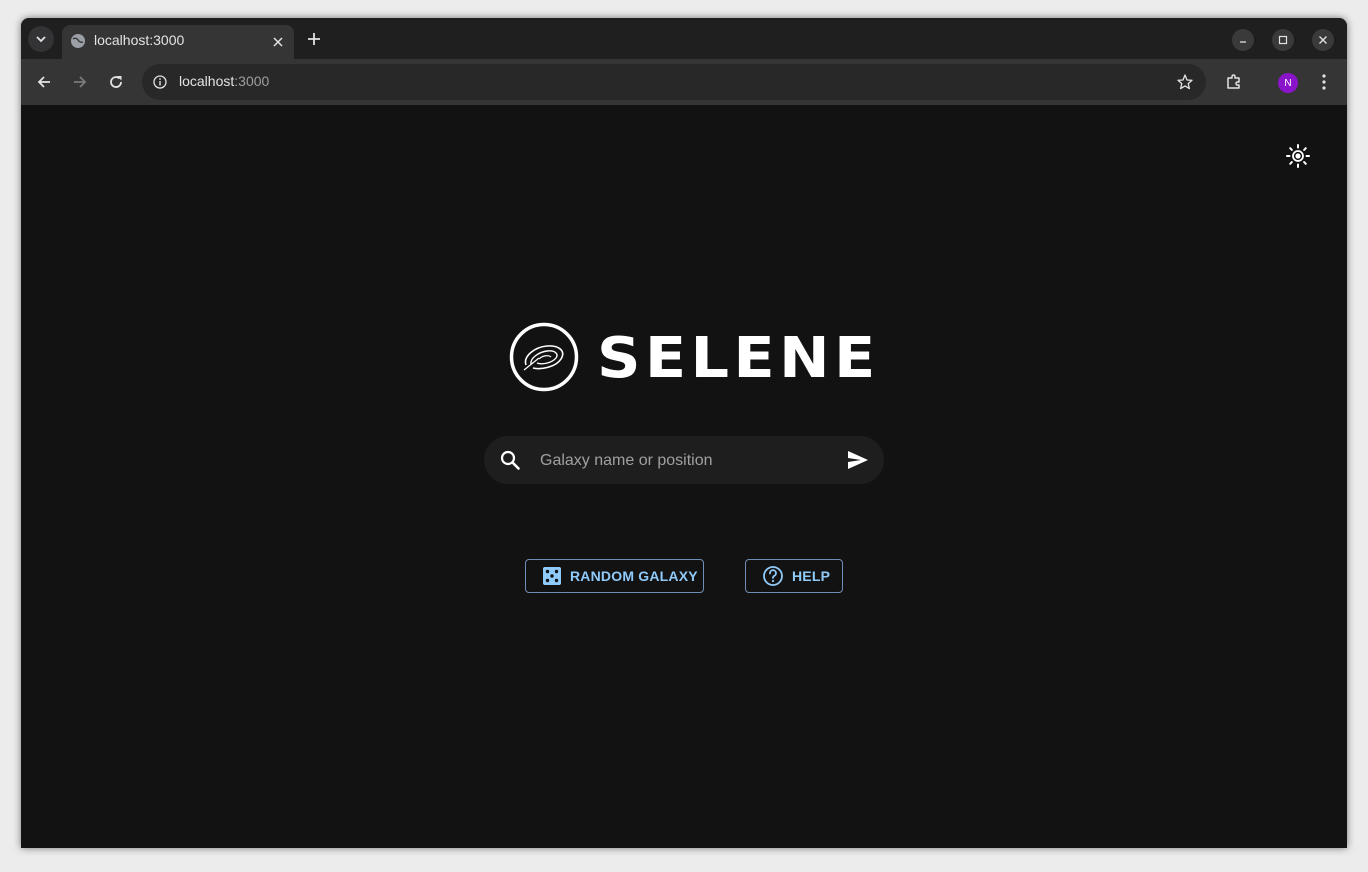 Image resolution: width=1368 pixels, height=872 pixels. I want to click on help-circle-icon, so click(773, 576).